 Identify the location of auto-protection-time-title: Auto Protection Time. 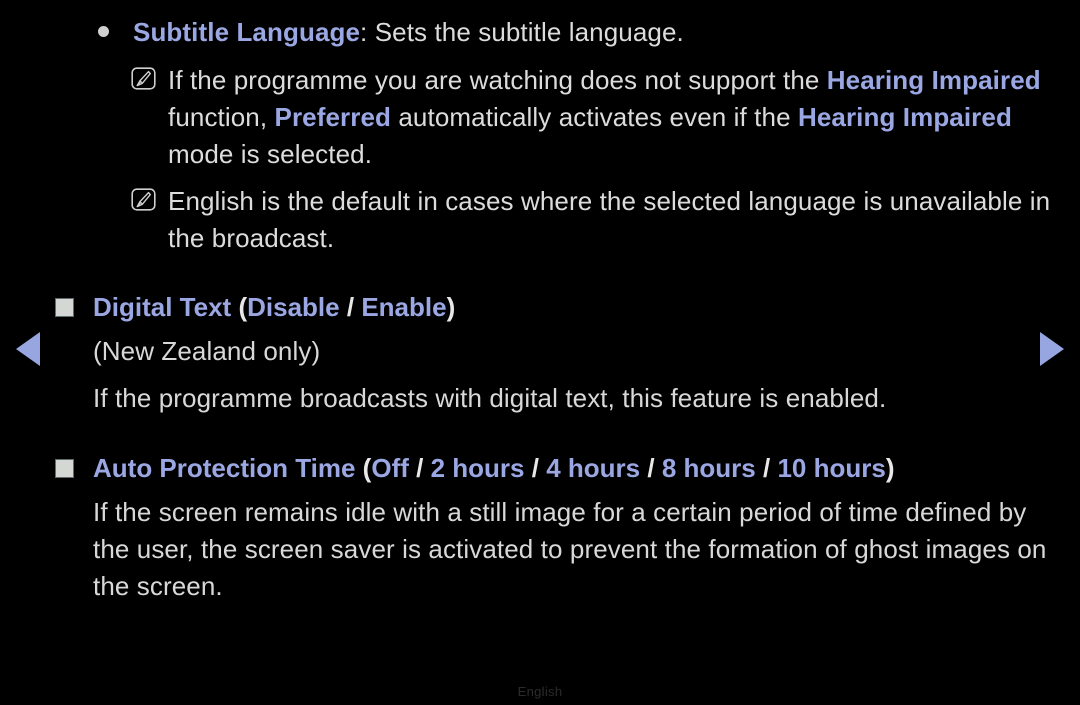
(224, 468).